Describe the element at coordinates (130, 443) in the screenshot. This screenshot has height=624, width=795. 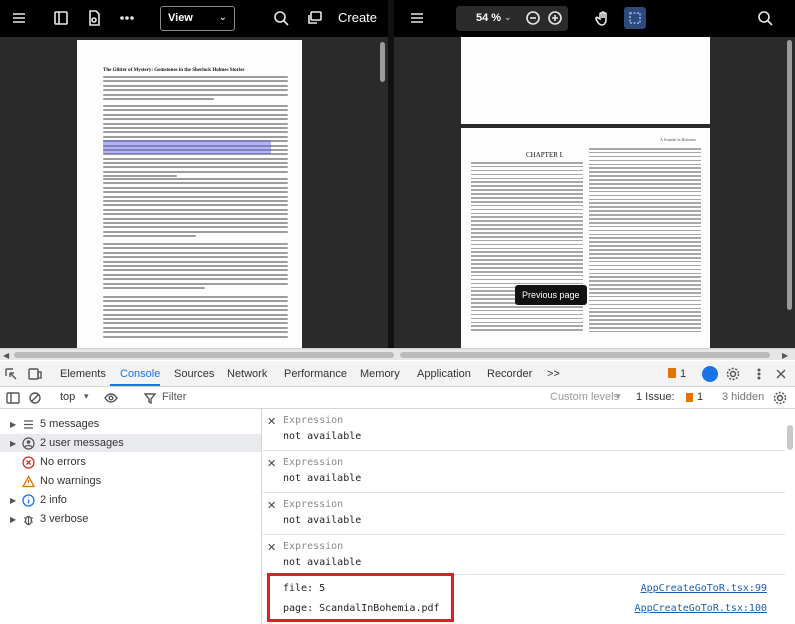
I see `sidebar-item-user-messages: ▶ 2 user messages` at that location.